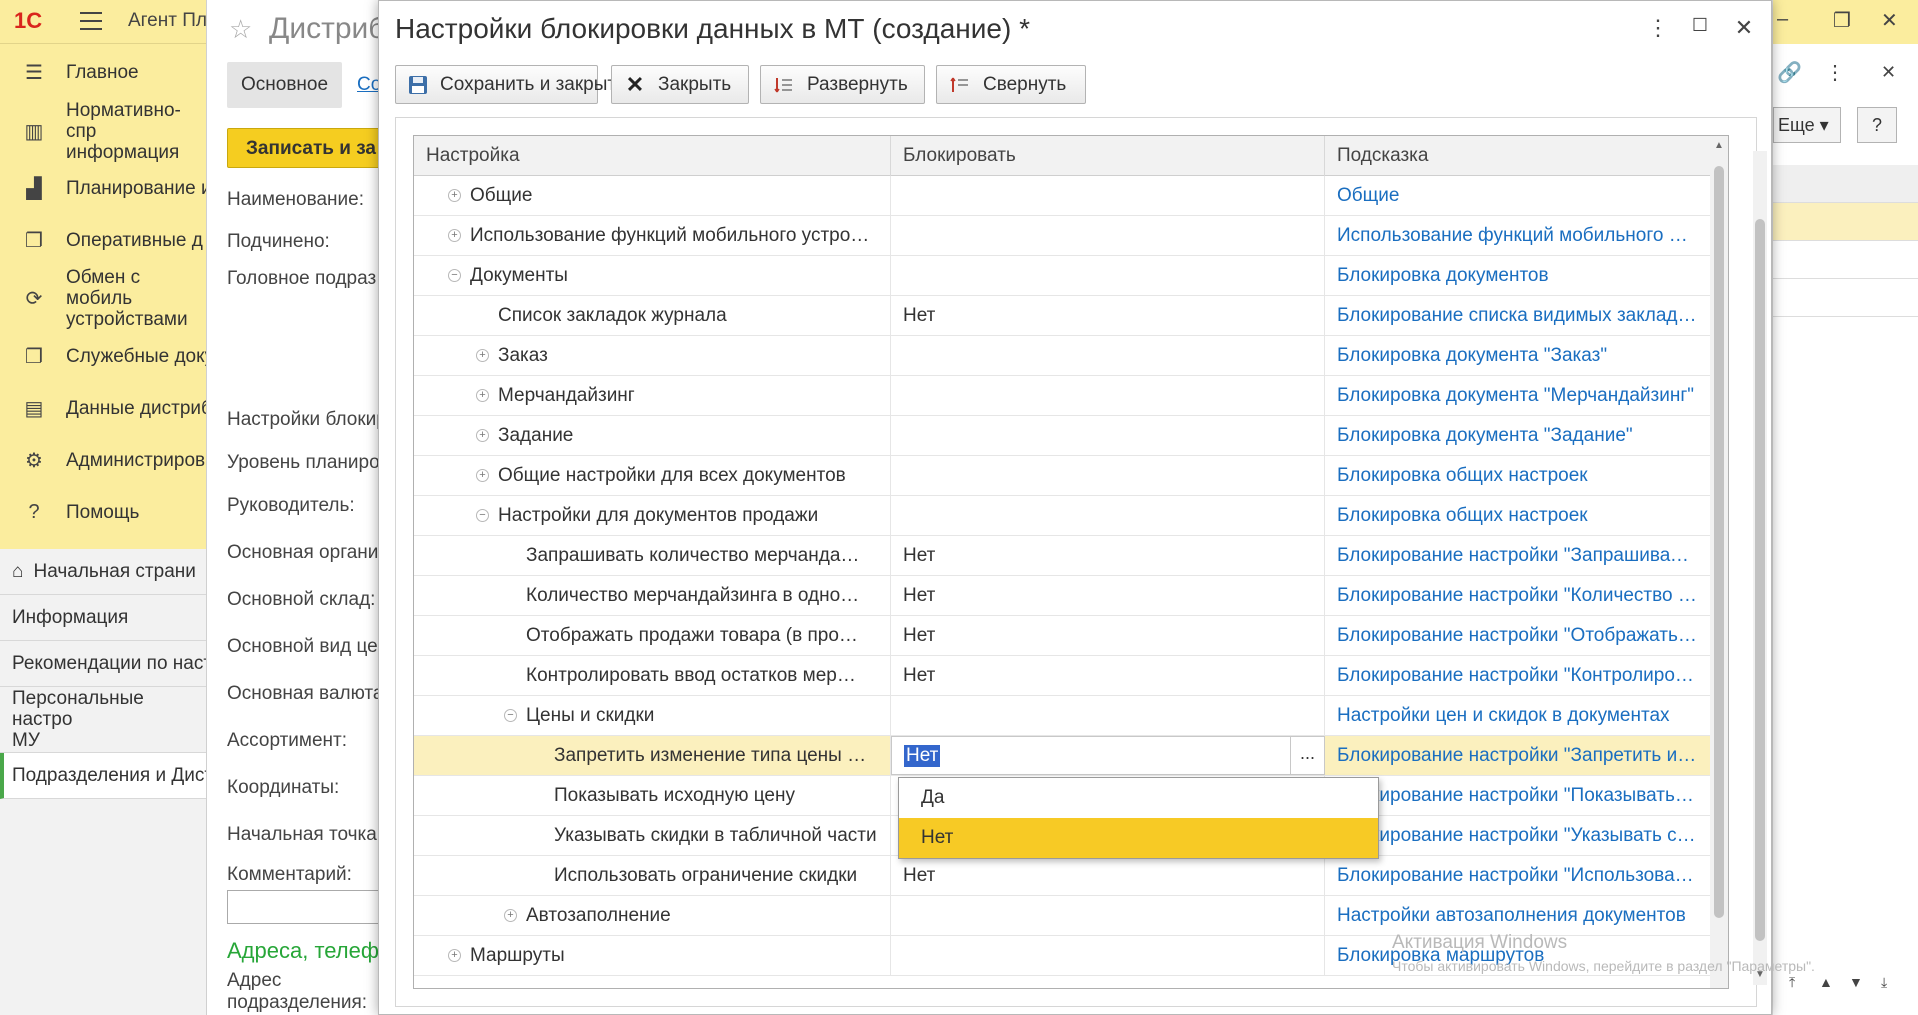 This screenshot has height=1015, width=1918. What do you see at coordinates (652, 955) in the screenshot?
I see `setting-cell: + Маршруты` at bounding box center [652, 955].